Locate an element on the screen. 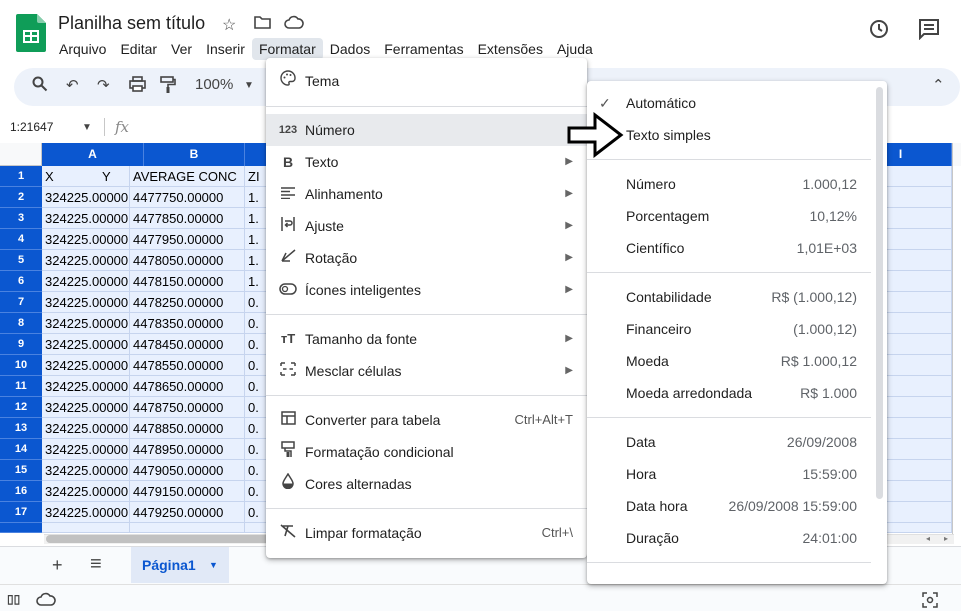 The height and width of the screenshot is (611, 961). number-format-data-hora: Data hora 26/09/2008 15:59:00 is located at coordinates (737, 506).